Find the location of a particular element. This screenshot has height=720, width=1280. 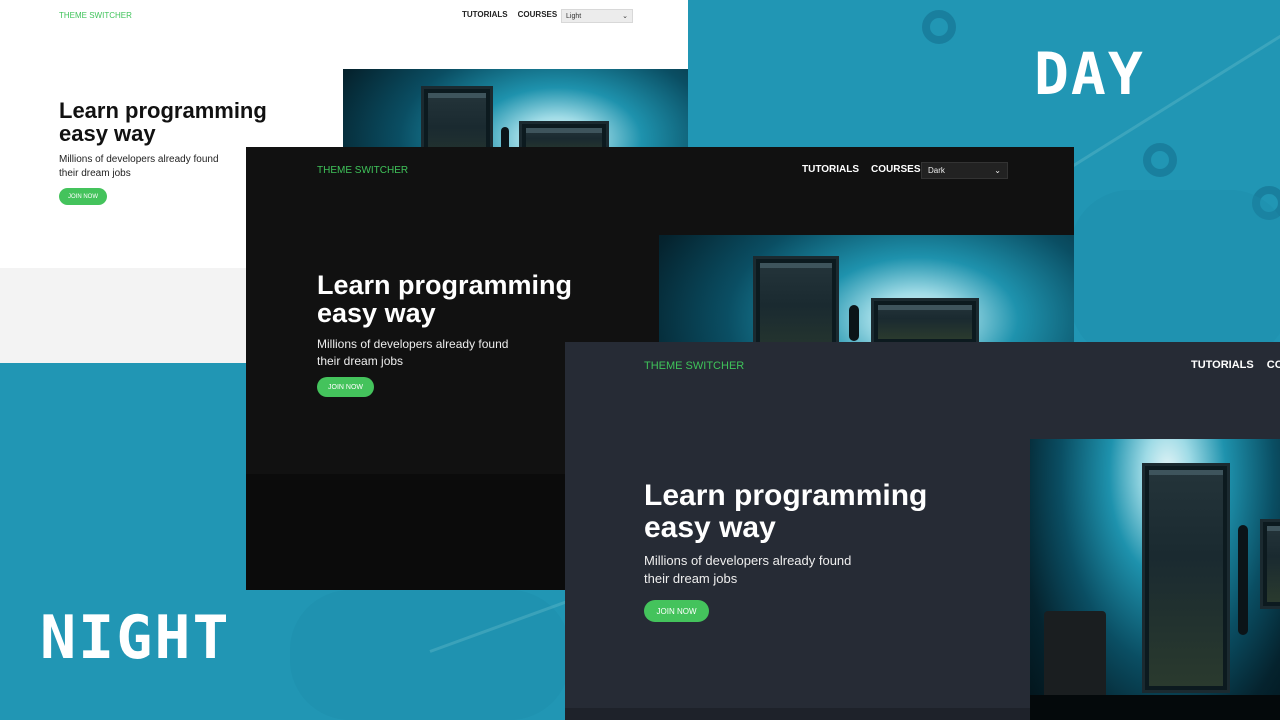

day-label: DAY is located at coordinates (1089, 74).